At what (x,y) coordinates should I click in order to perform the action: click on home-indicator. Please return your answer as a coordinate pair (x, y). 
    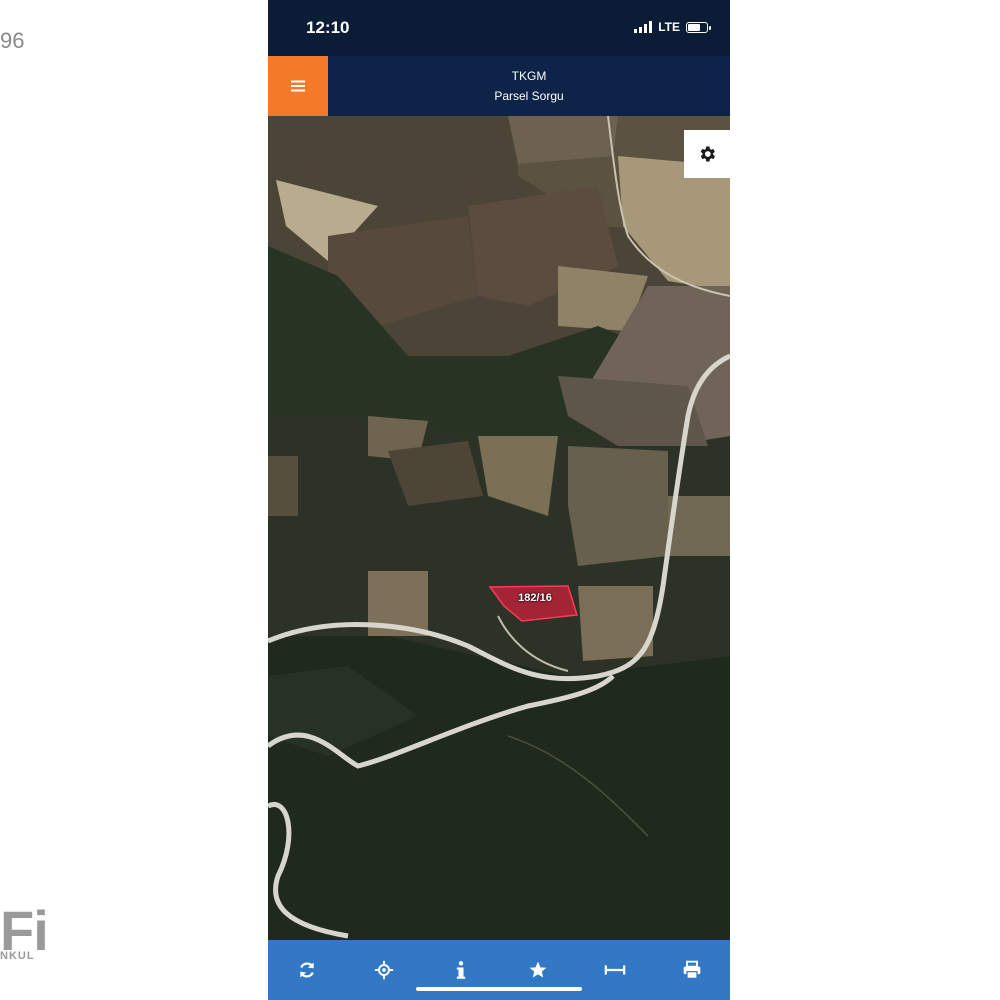
    Looking at the image, I should click on (499, 989).